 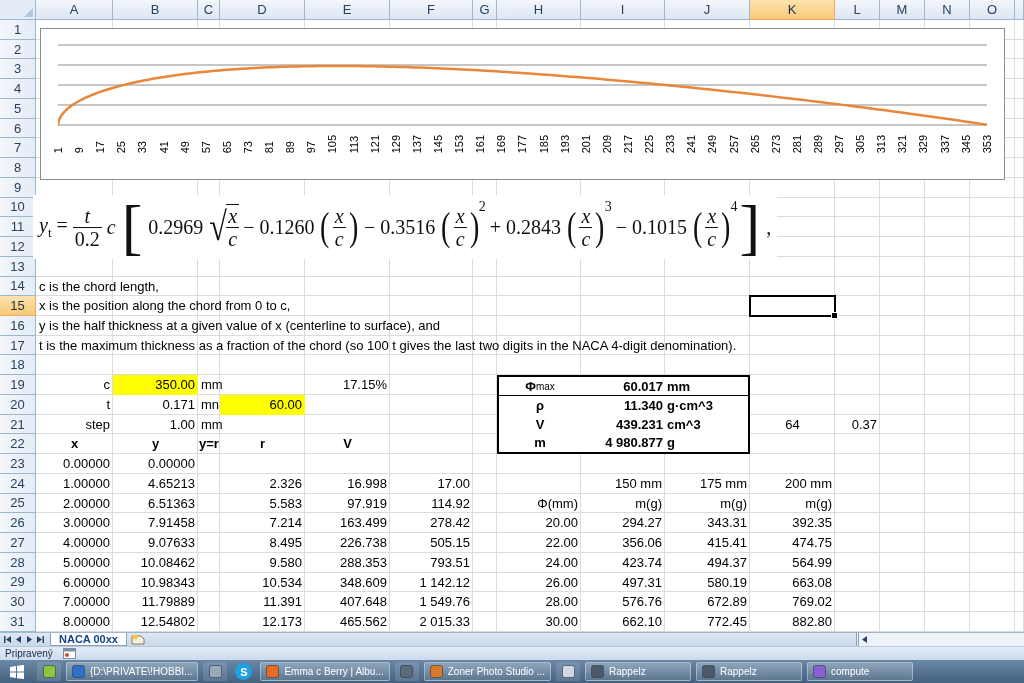 What do you see at coordinates (712, 144) in the screenshot?
I see `axis-label: 249` at bounding box center [712, 144].